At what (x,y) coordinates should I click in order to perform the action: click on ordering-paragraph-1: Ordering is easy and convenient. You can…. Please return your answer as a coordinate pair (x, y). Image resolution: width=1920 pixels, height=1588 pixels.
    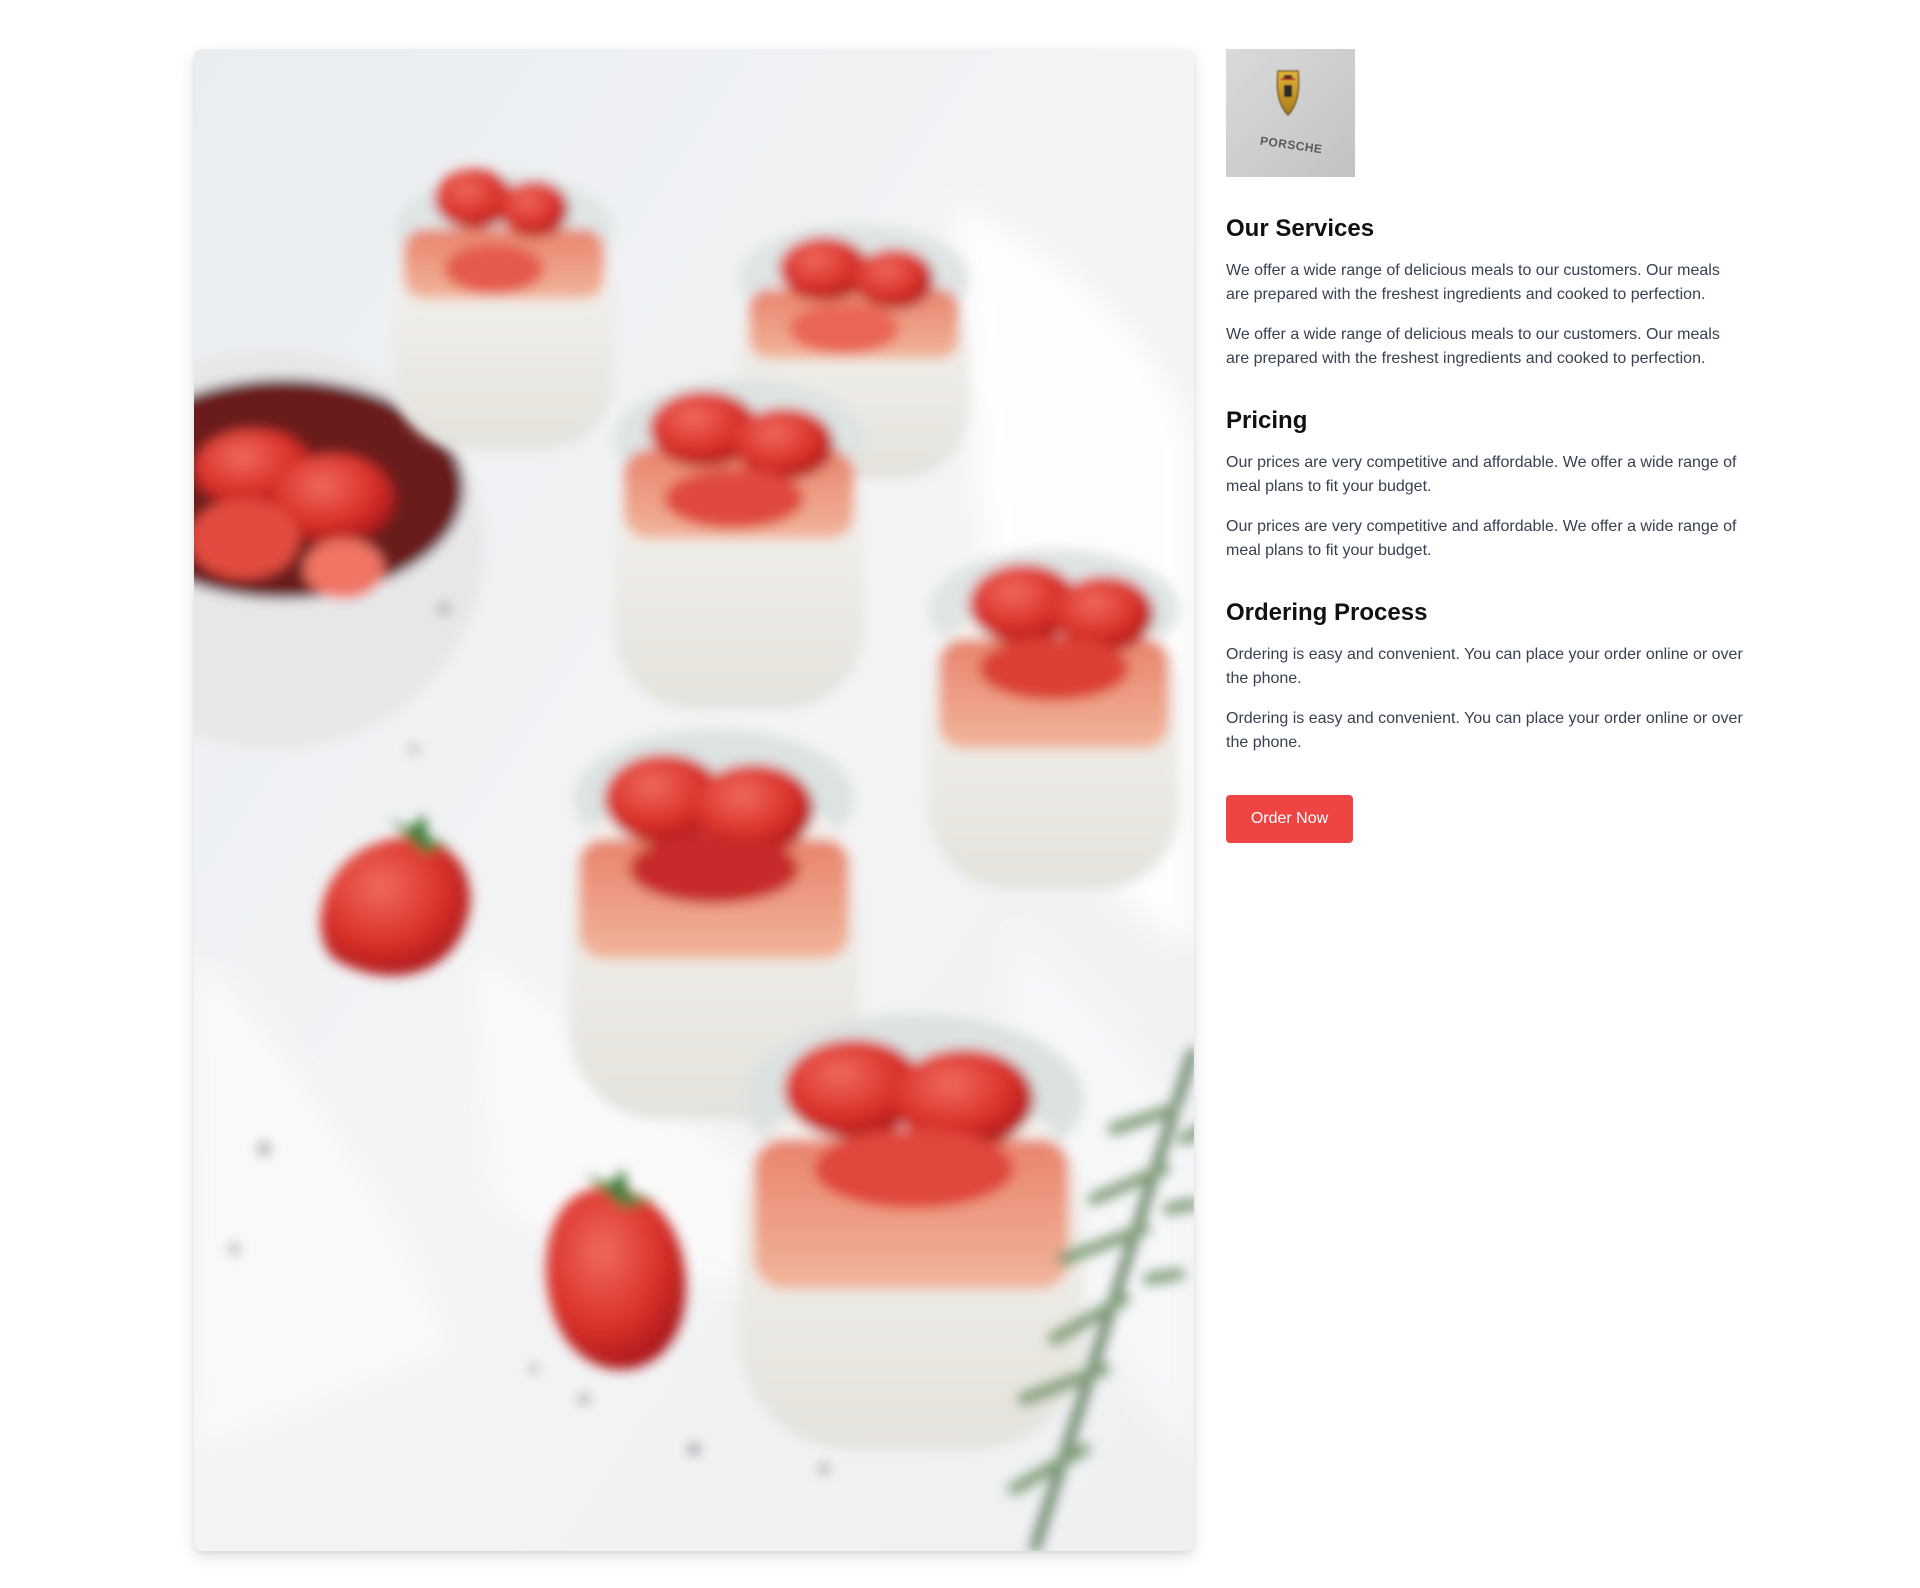
    Looking at the image, I should click on (1484, 666).